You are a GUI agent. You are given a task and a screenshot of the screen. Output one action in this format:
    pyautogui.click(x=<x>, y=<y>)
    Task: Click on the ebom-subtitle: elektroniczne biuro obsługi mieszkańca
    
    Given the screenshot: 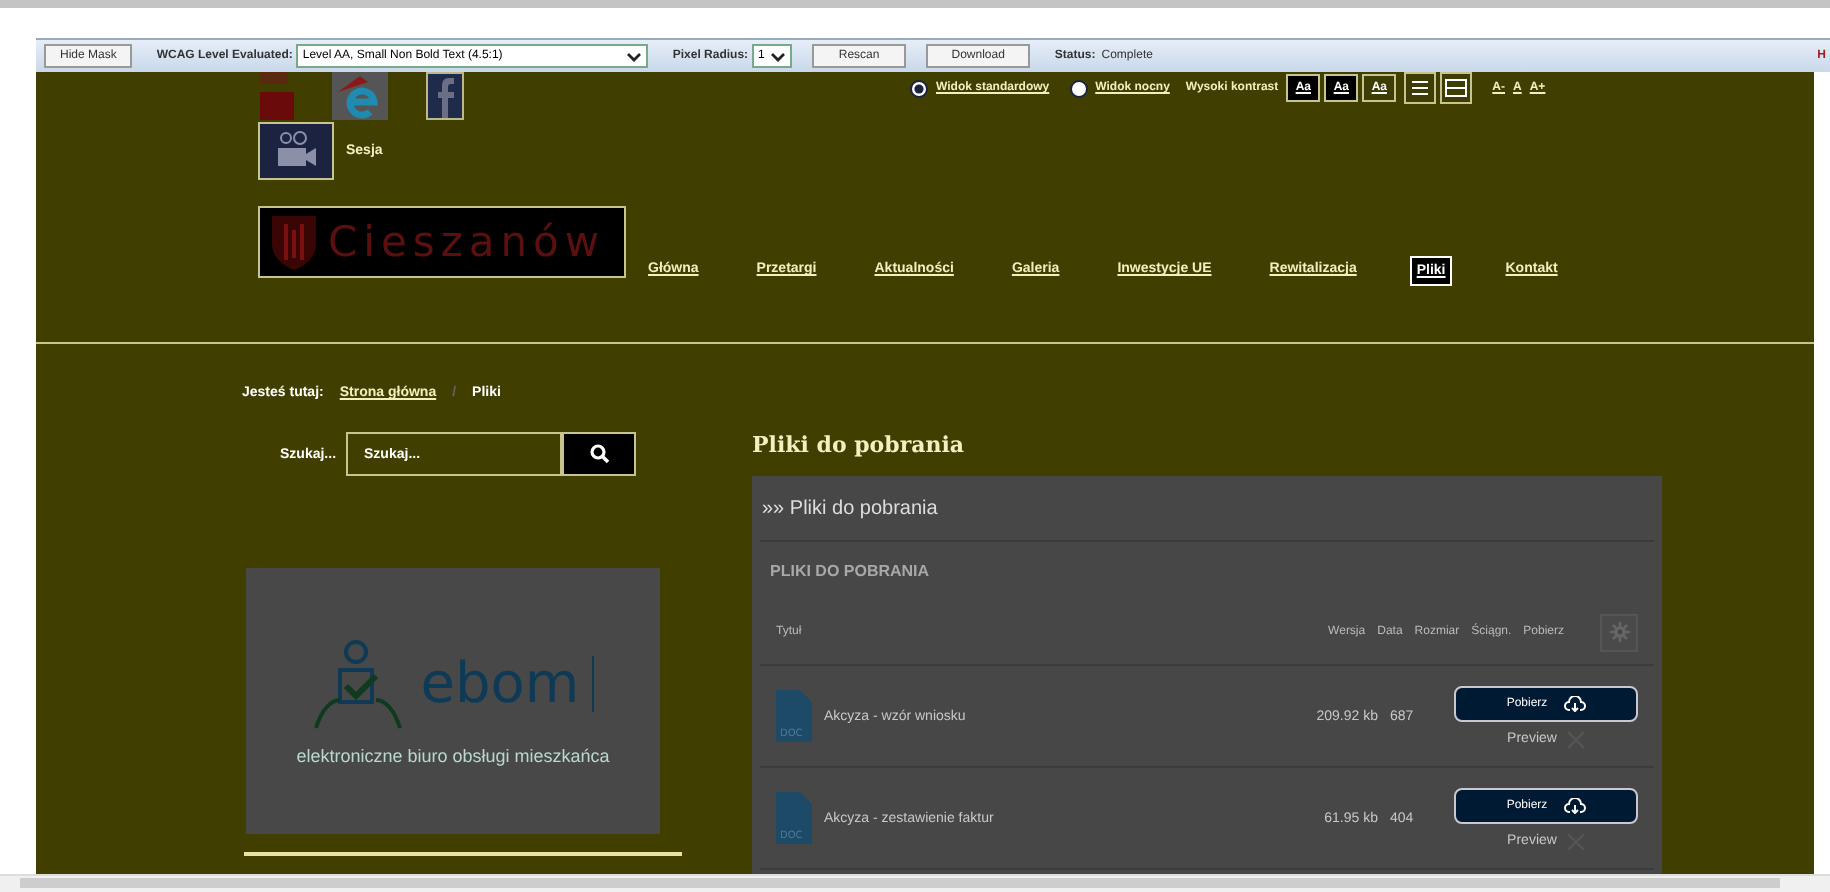 What is the action you would take?
    pyautogui.click(x=453, y=755)
    